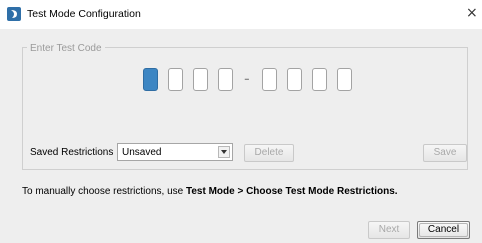  I want to click on window-title: Test Mode Configuration, so click(84, 14).